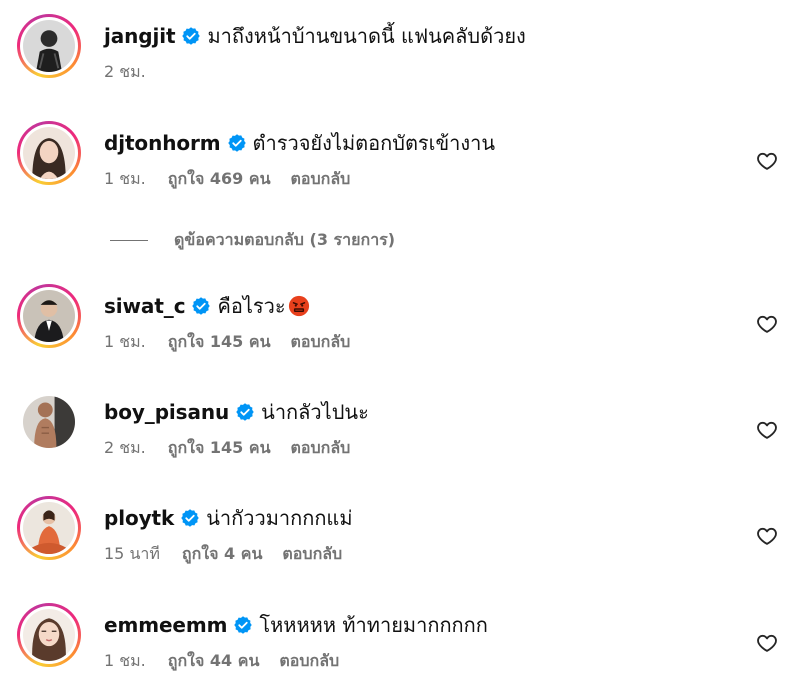 This screenshot has width=800, height=683. I want to click on comment-text: น่ากัววมากกกแม่, so click(279, 518).